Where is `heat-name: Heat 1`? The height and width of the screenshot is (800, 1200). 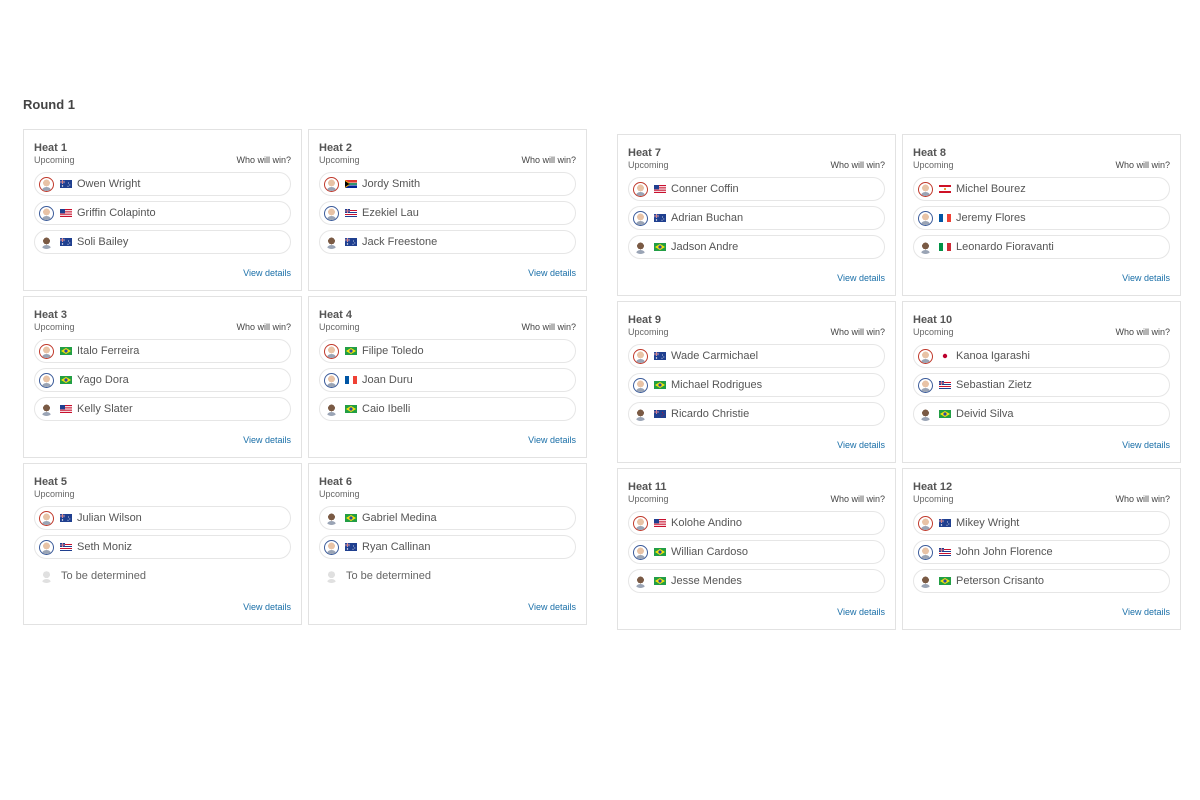
heat-name: Heat 1 is located at coordinates (51, 148).